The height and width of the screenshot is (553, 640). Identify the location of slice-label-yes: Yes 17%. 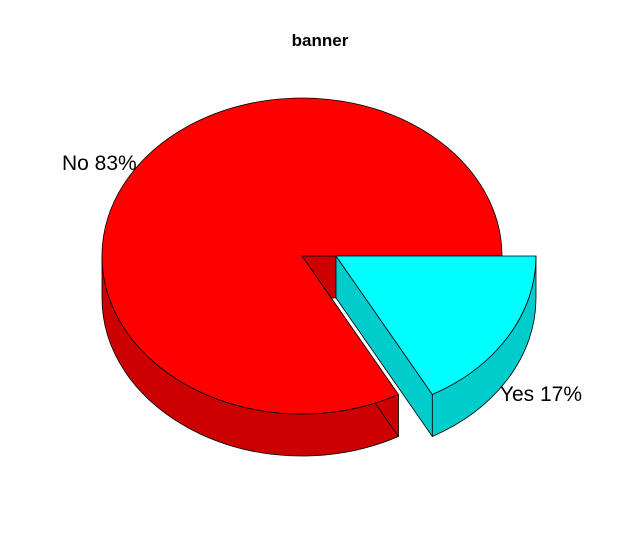
(541, 394).